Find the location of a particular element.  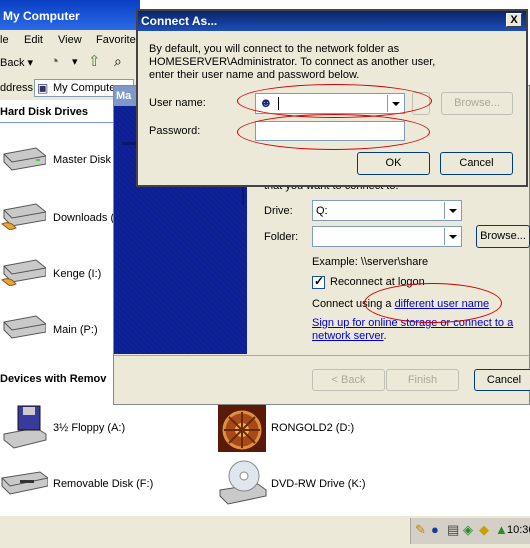

address-label: ddress is located at coordinates (17, 88).